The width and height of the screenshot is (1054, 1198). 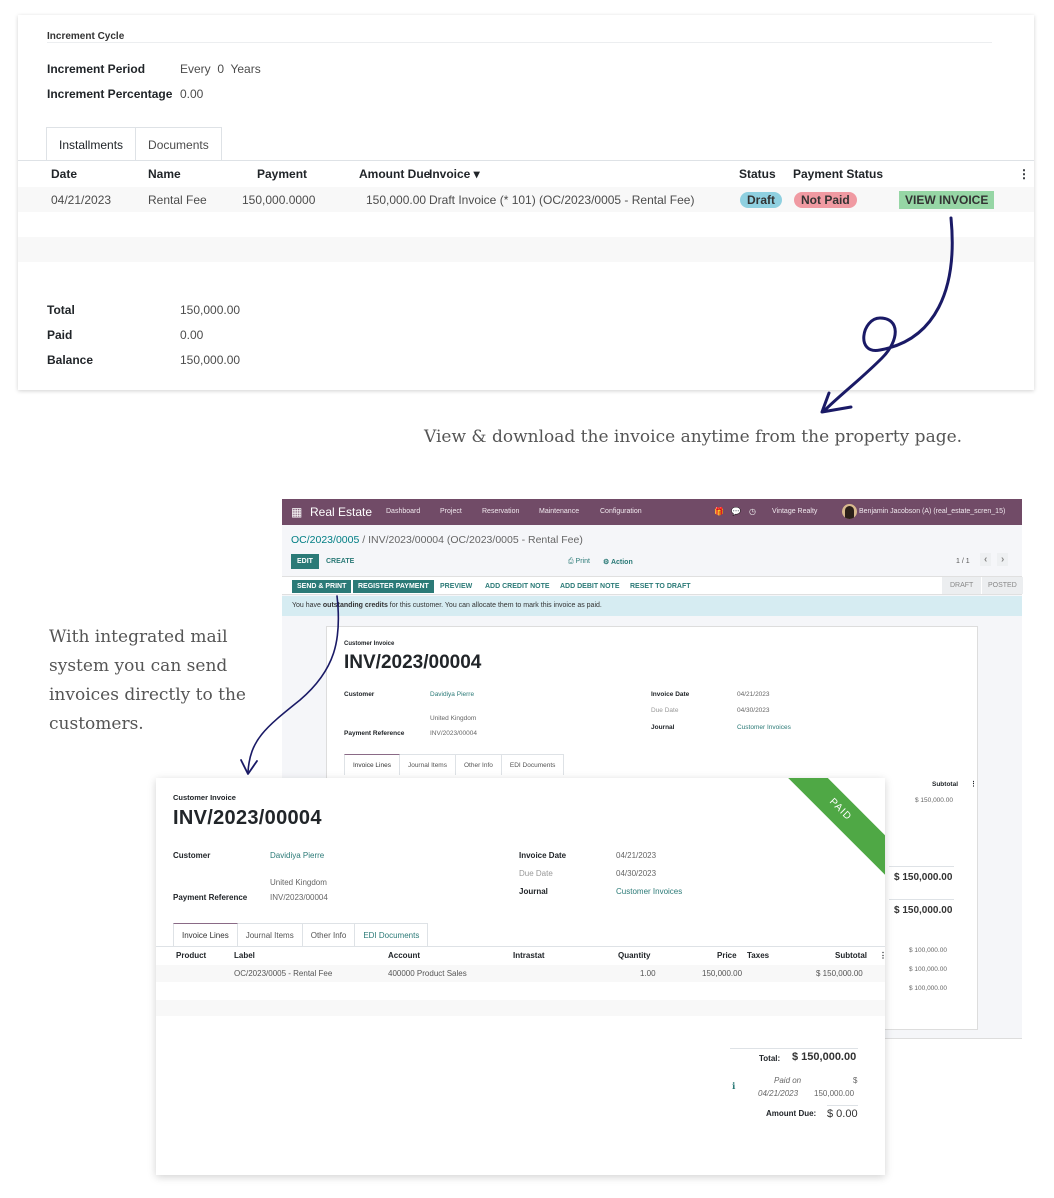 I want to click on paid-on-label: Paid on, so click(x=788, y=1080).